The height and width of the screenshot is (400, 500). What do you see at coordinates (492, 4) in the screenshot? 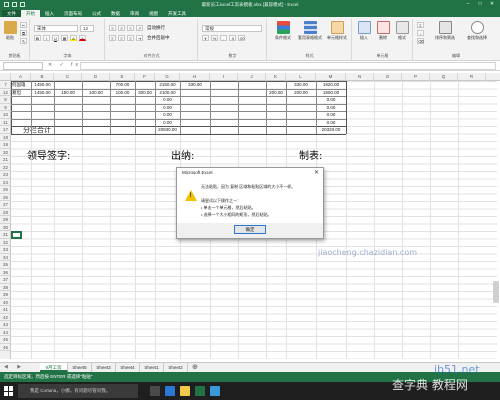
I see `close-icon: ✕` at bounding box center [492, 4].